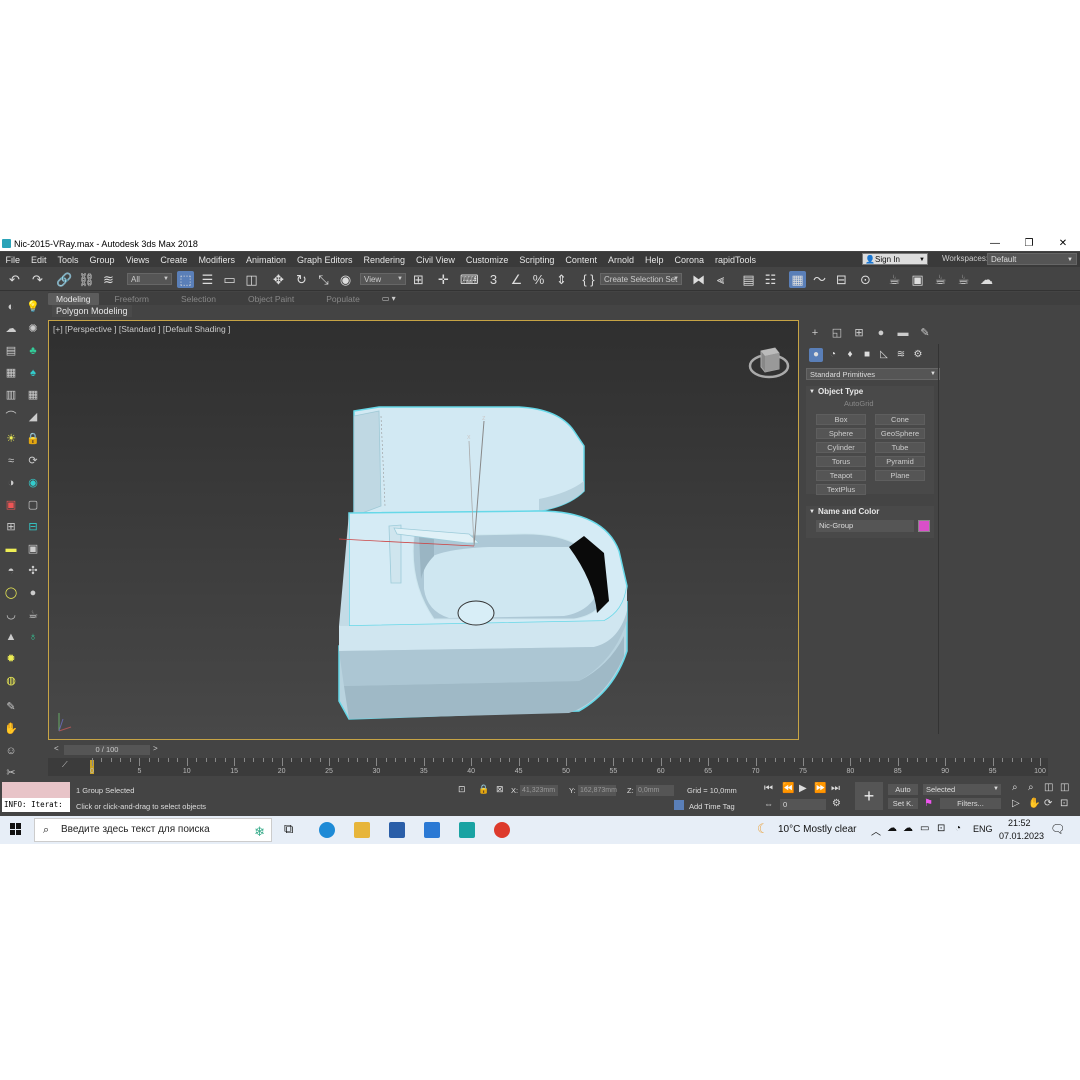 Image resolution: width=1080 pixels, height=1080 pixels. Describe the element at coordinates (833, 355) in the screenshot. I see `shapes-icon: ◔` at that location.